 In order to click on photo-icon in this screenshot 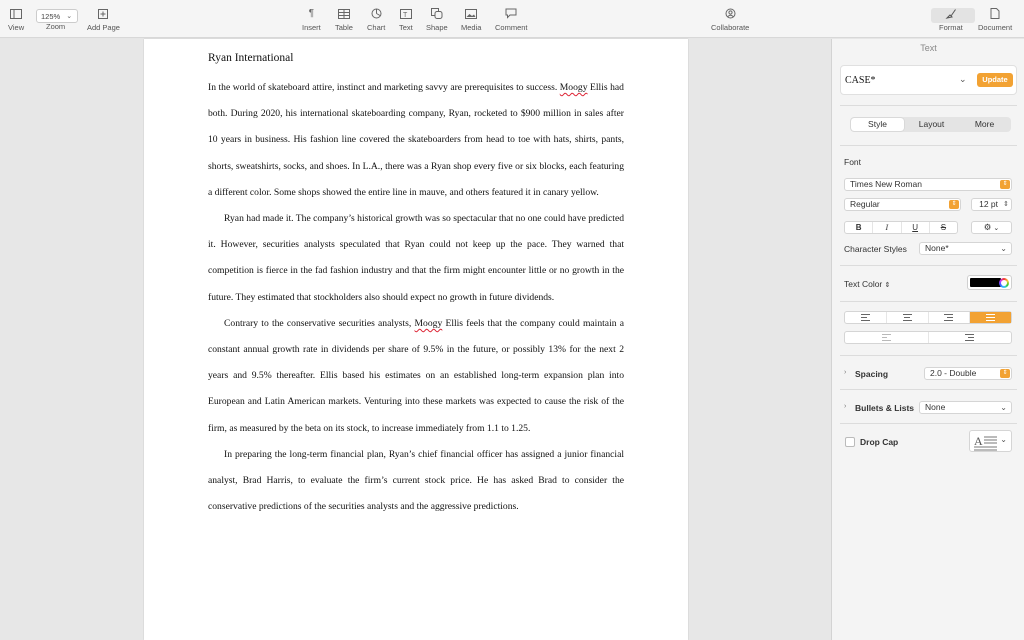, I will do `click(471, 13)`.